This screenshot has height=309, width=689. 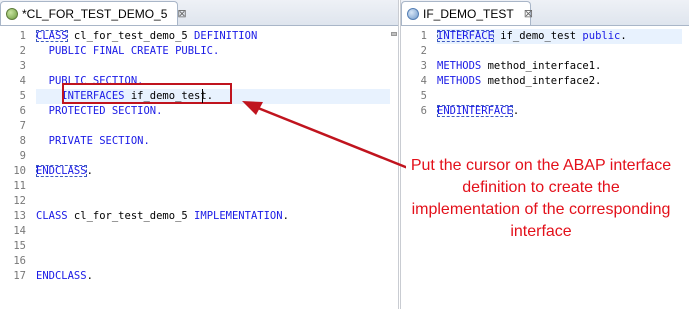 I want to click on code-token: method_interface1., so click(x=541, y=66).